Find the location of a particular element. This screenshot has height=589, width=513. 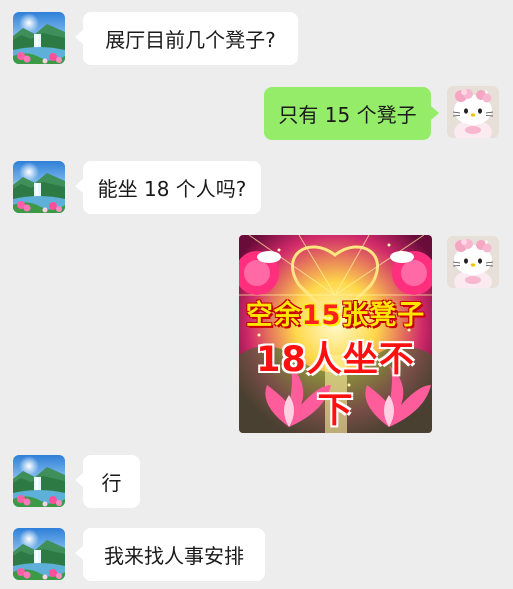

sticker-caption-line2: 18人坐不下 is located at coordinates (335, 385).